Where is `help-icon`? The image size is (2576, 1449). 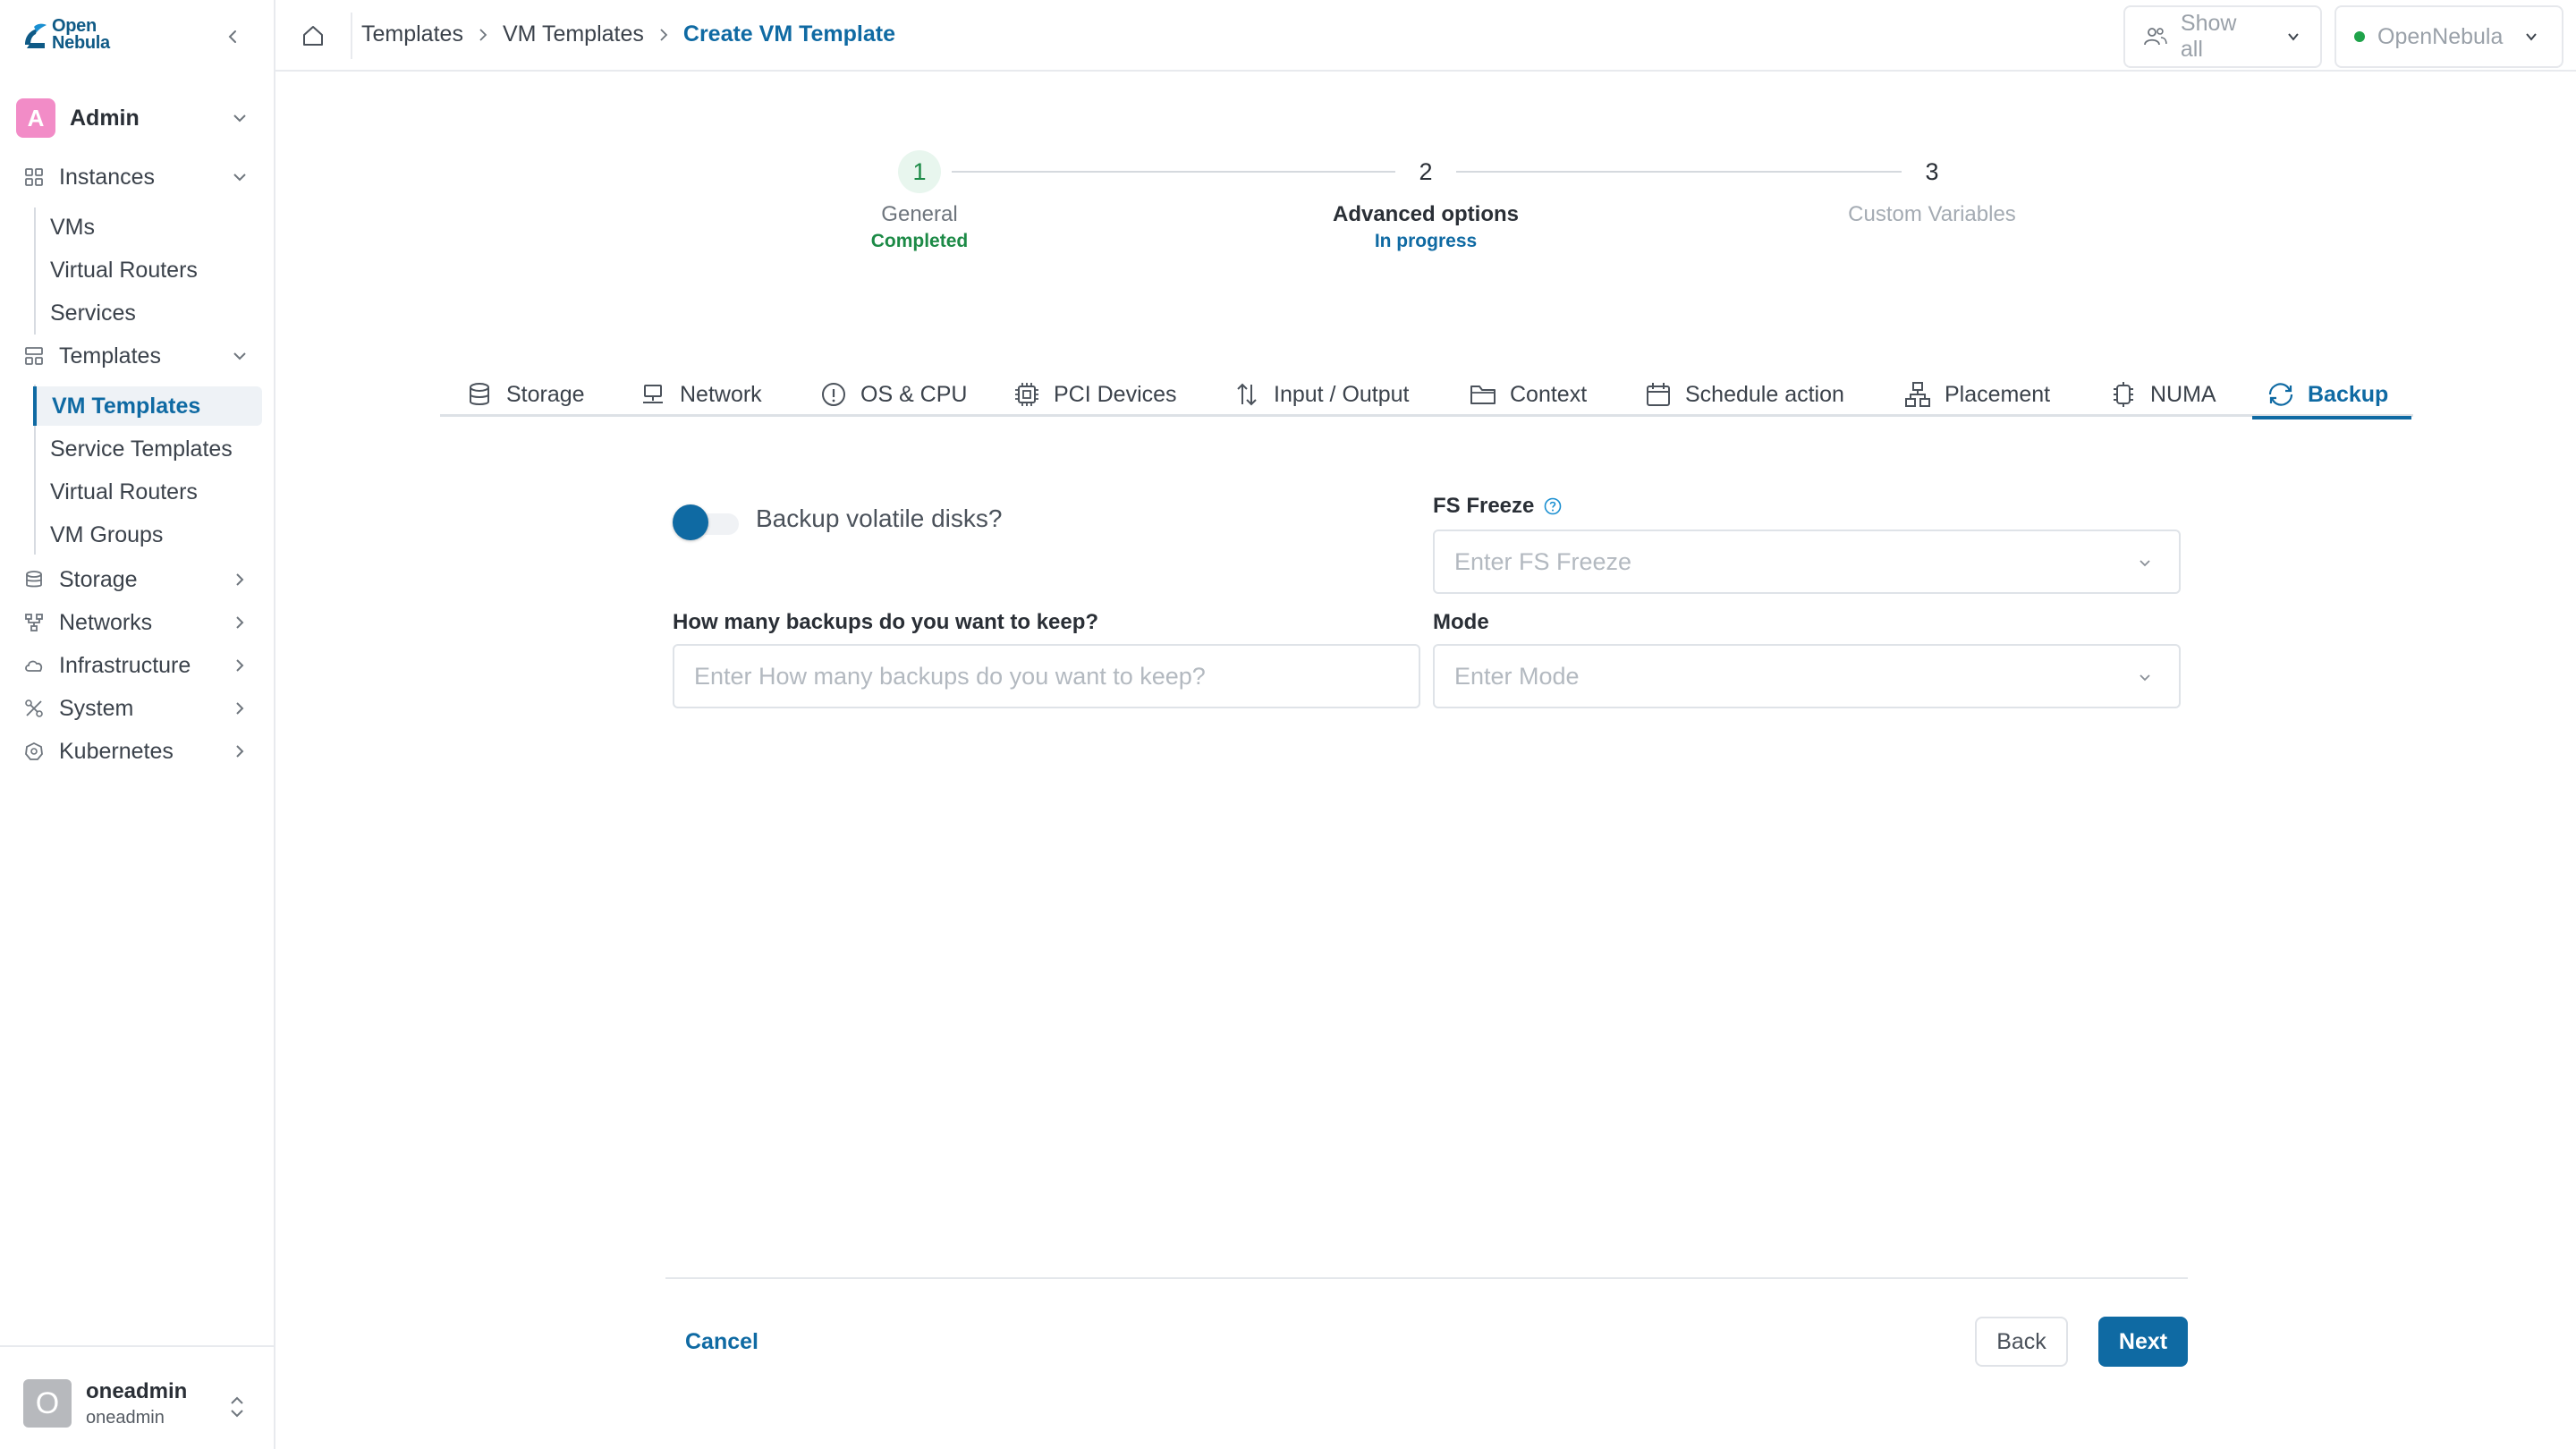 help-icon is located at coordinates (1553, 506).